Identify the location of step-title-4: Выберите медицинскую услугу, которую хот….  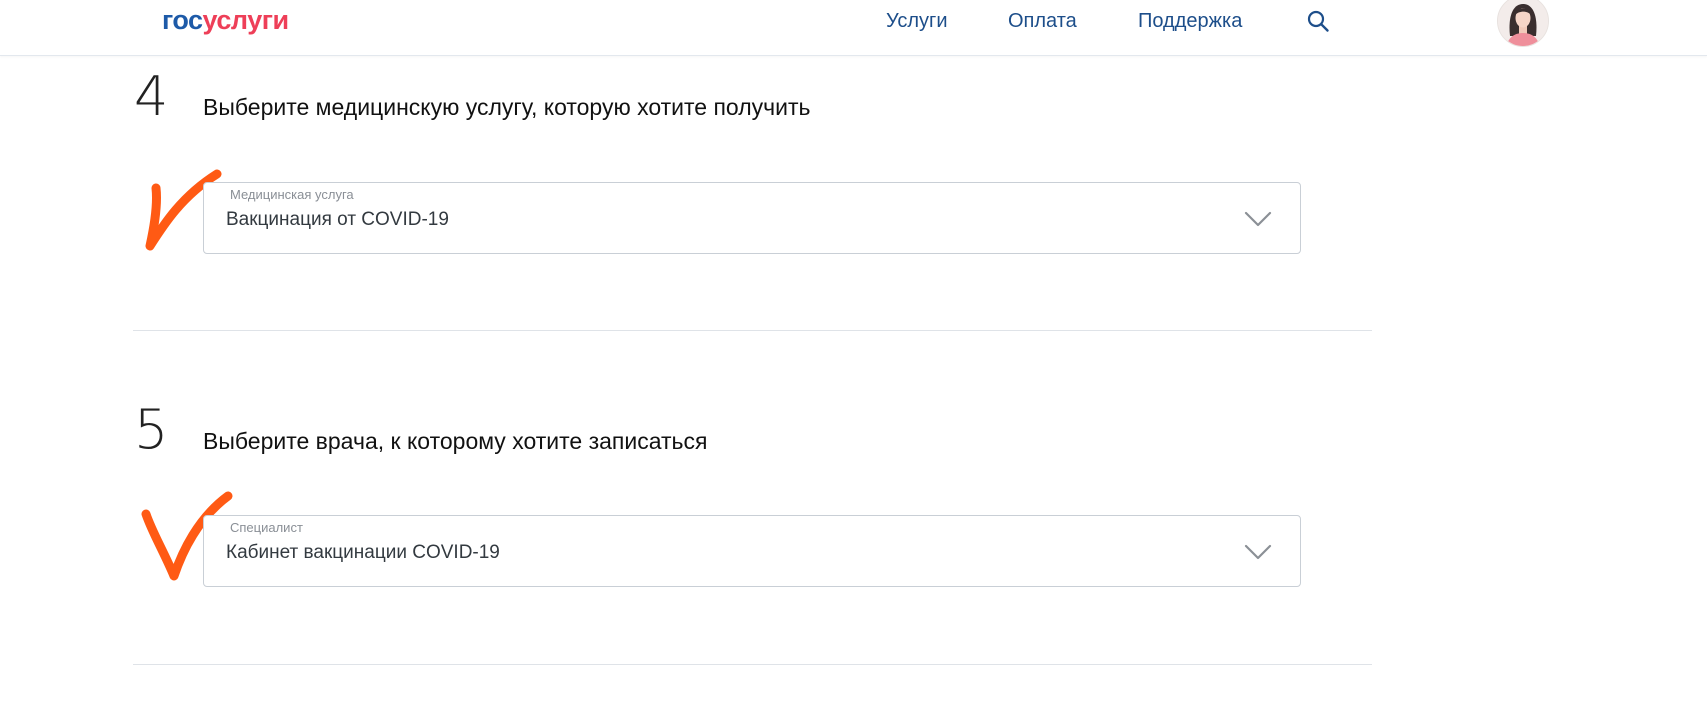
(507, 107).